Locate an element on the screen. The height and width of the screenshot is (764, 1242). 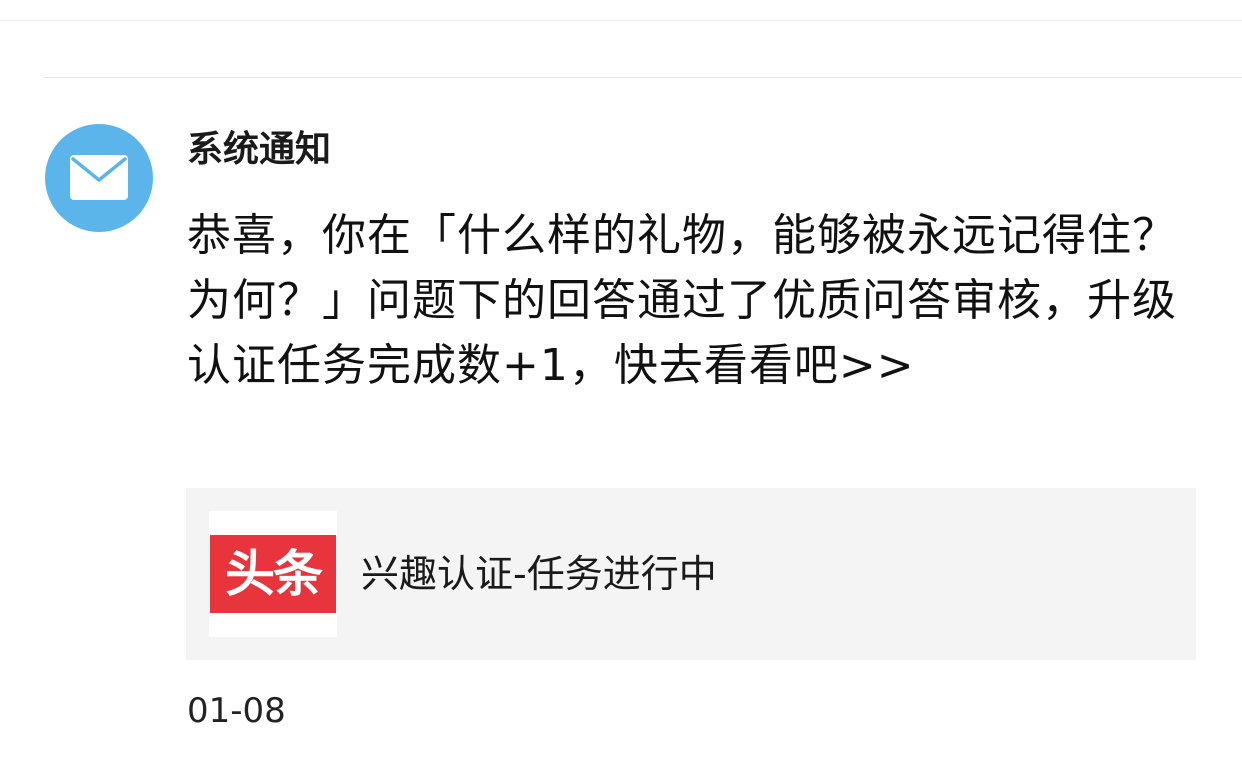
divider is located at coordinates (643, 77).